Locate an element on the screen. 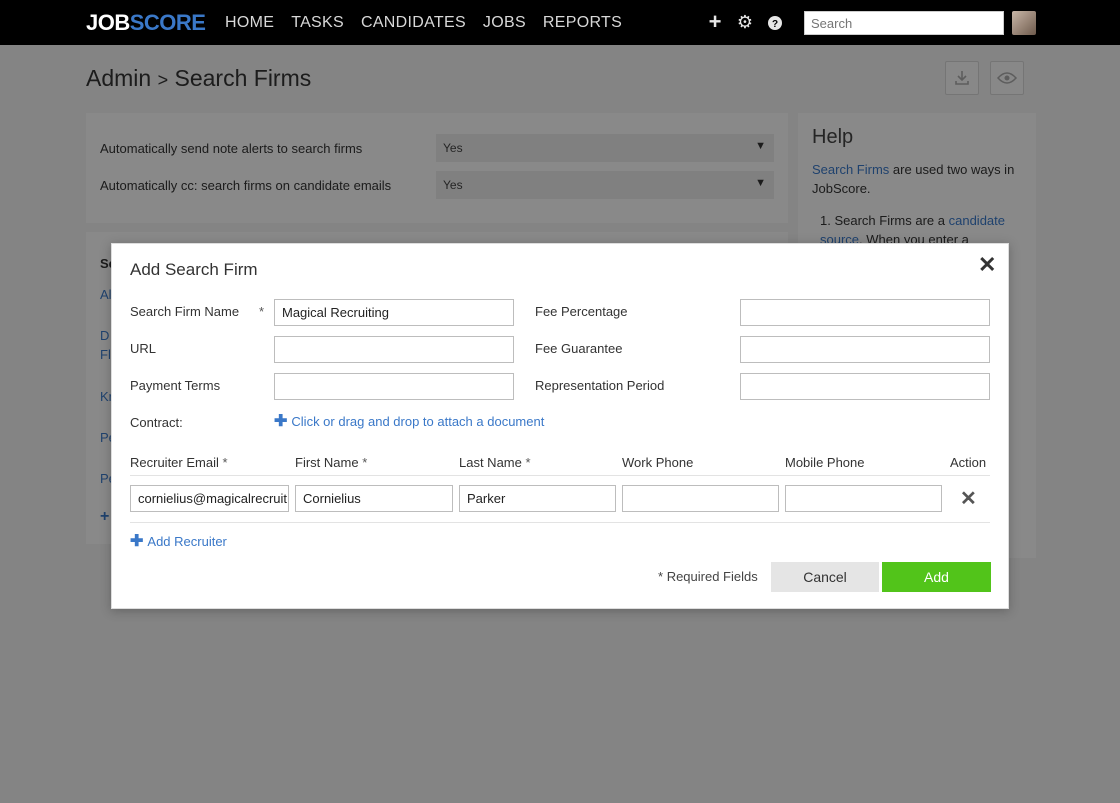  main-nav: HOME TASKS CANDIDATES JOBS REPORTS is located at coordinates (432, 23).